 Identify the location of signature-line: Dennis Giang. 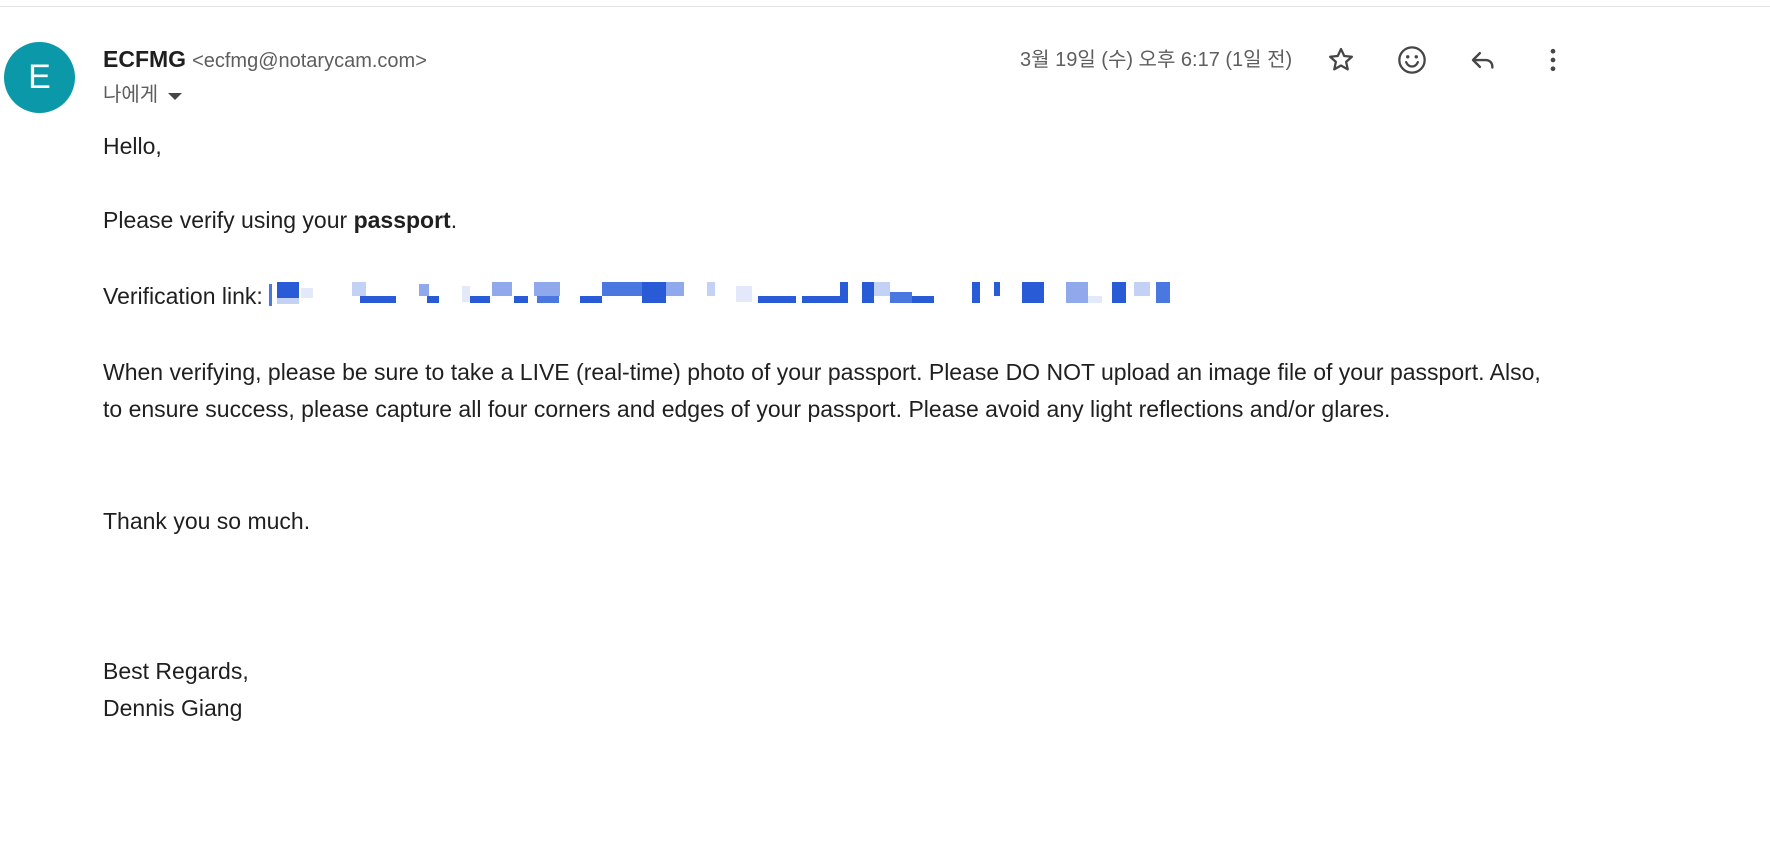
(173, 708).